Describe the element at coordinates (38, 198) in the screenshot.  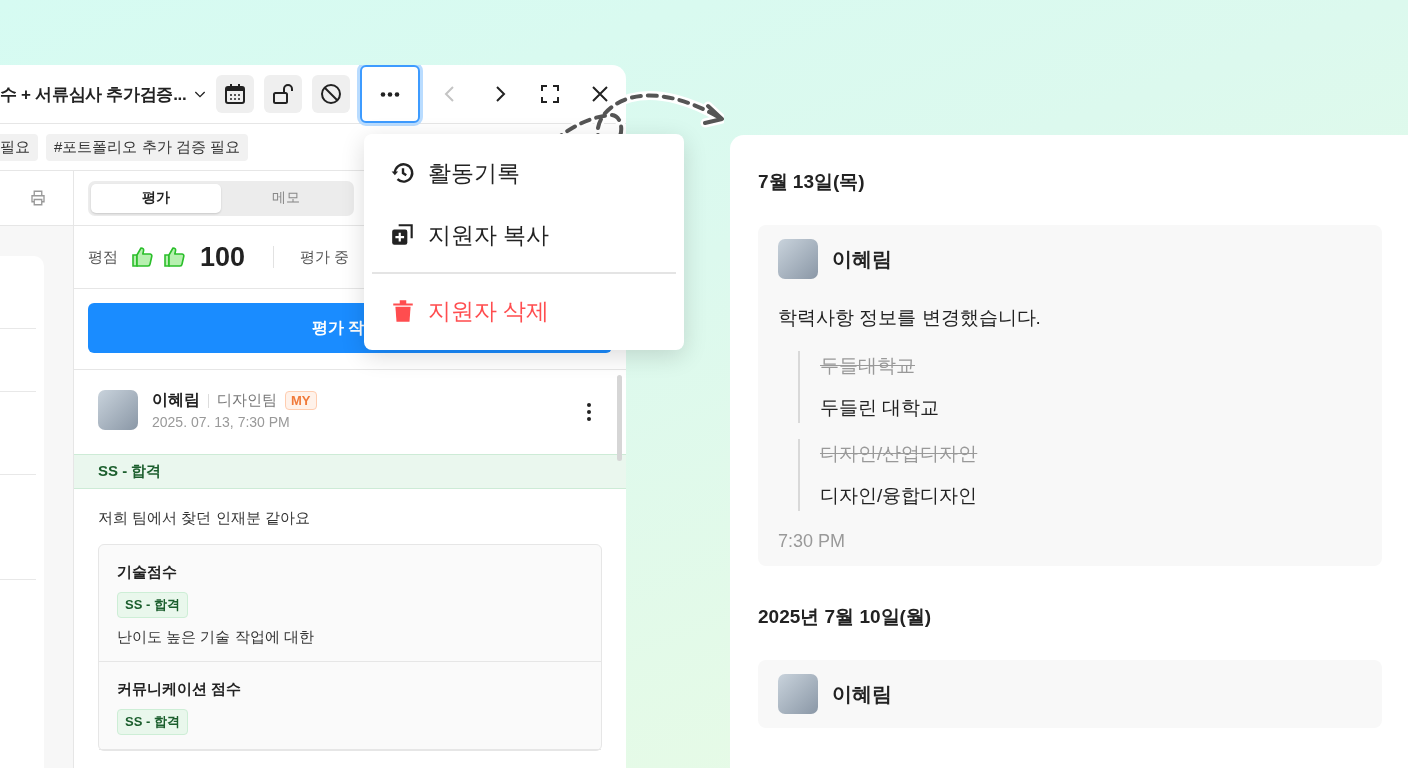
I see `printer-icon` at that location.